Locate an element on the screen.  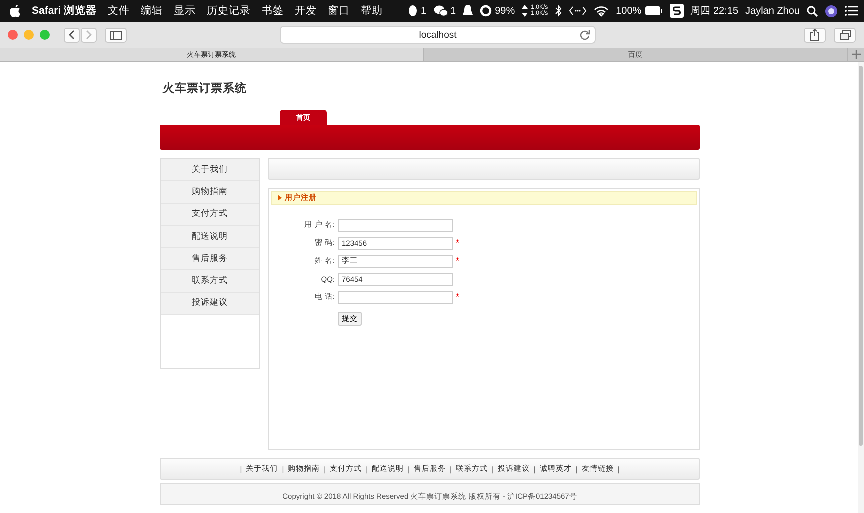
list-icon is located at coordinates (851, 11).